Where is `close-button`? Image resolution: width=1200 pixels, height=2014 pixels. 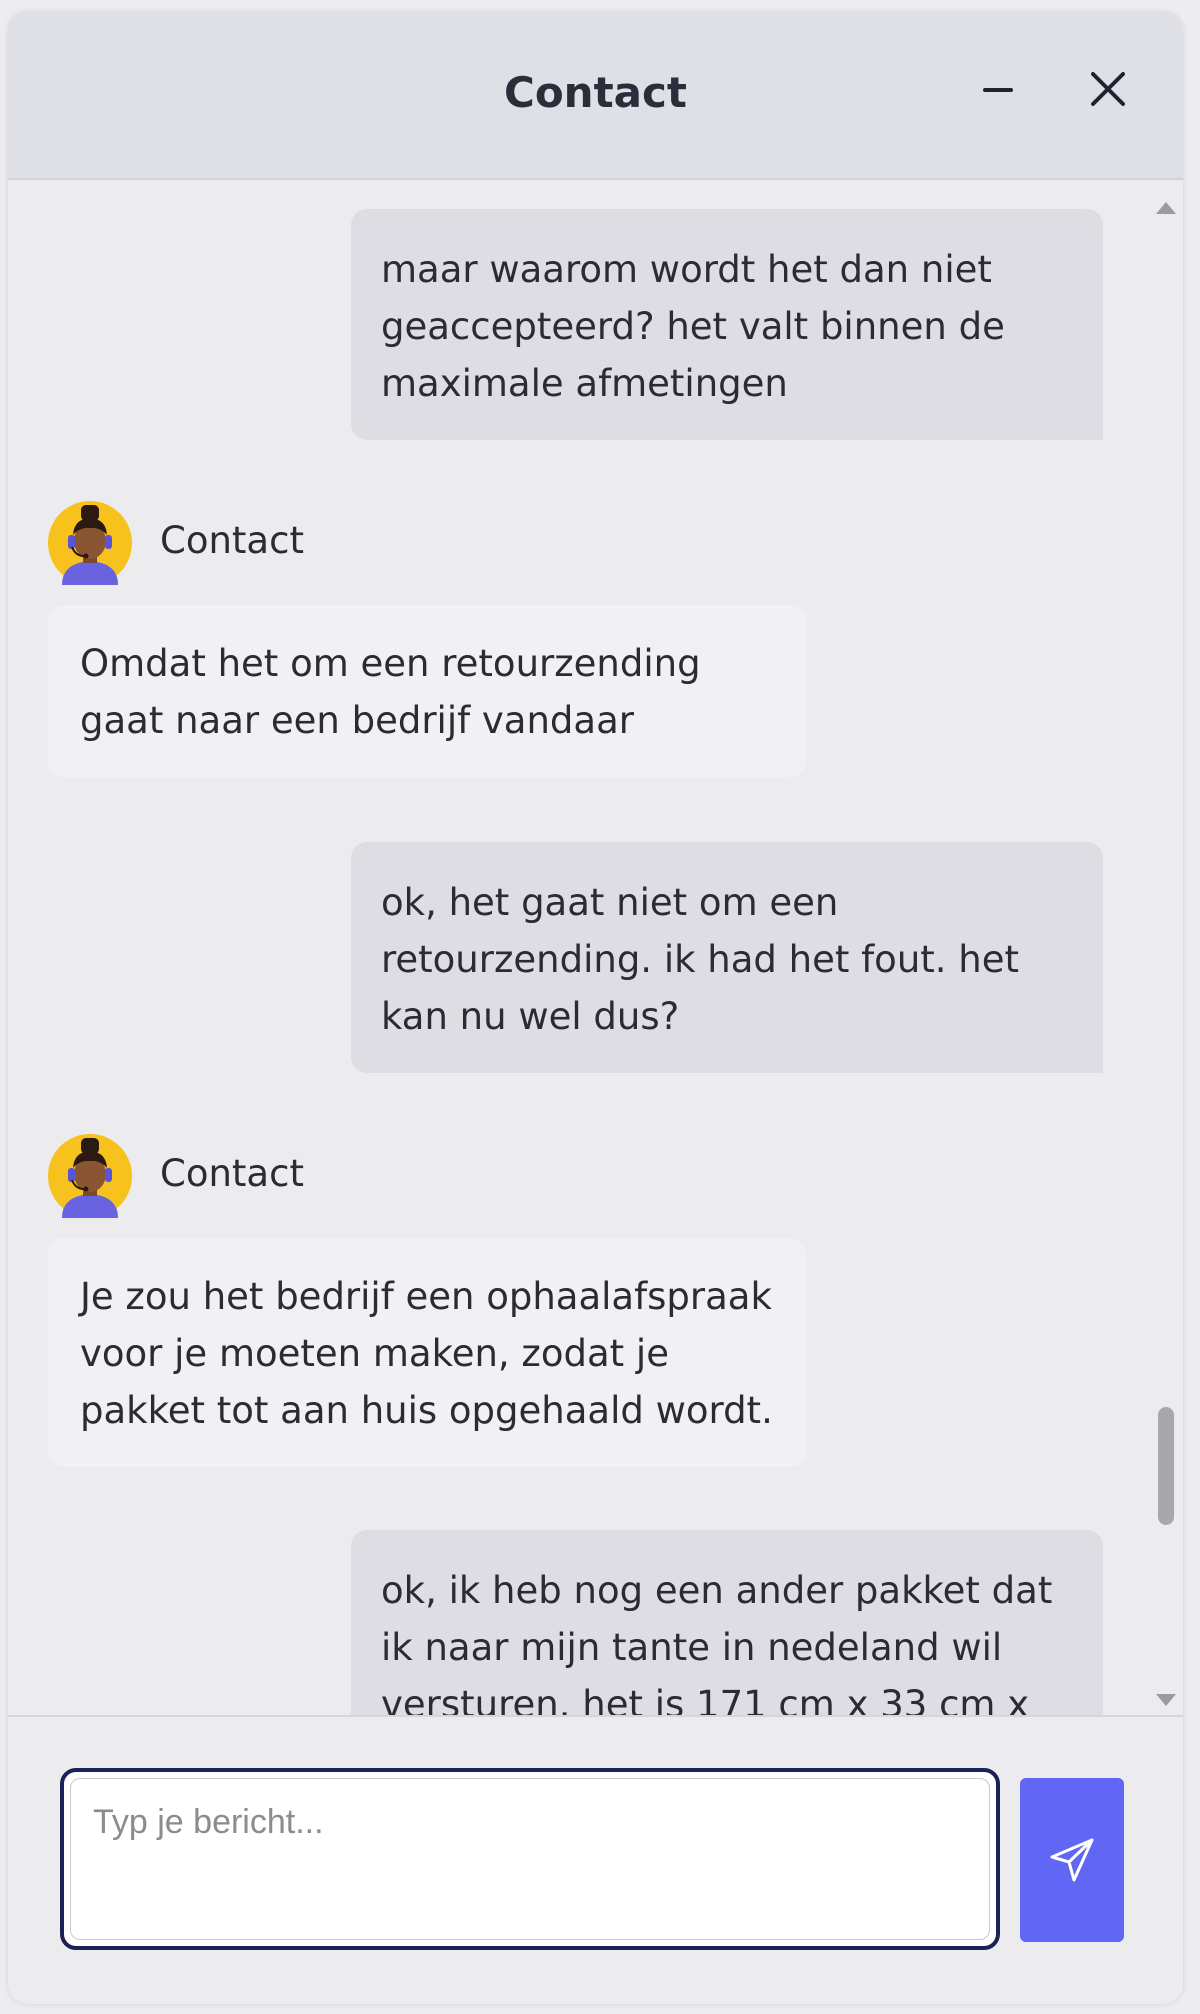
close-button is located at coordinates (1108, 90).